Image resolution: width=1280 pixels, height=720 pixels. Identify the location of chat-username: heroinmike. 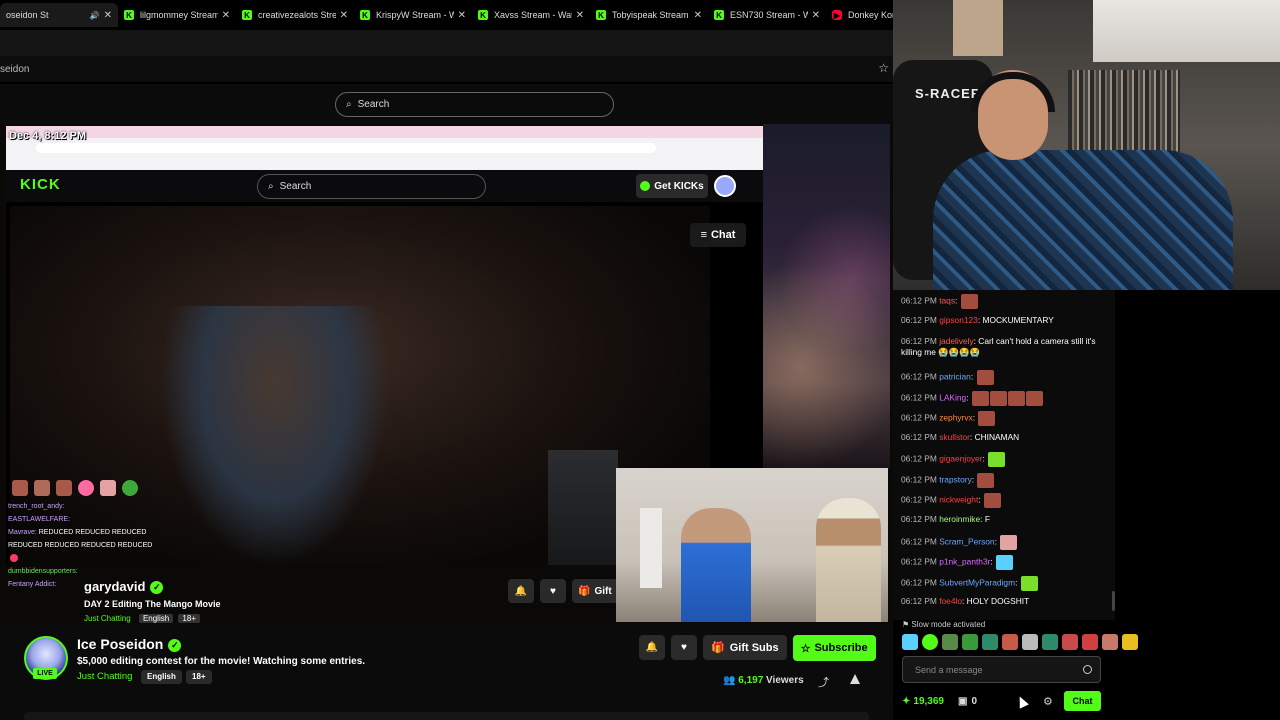
(959, 519).